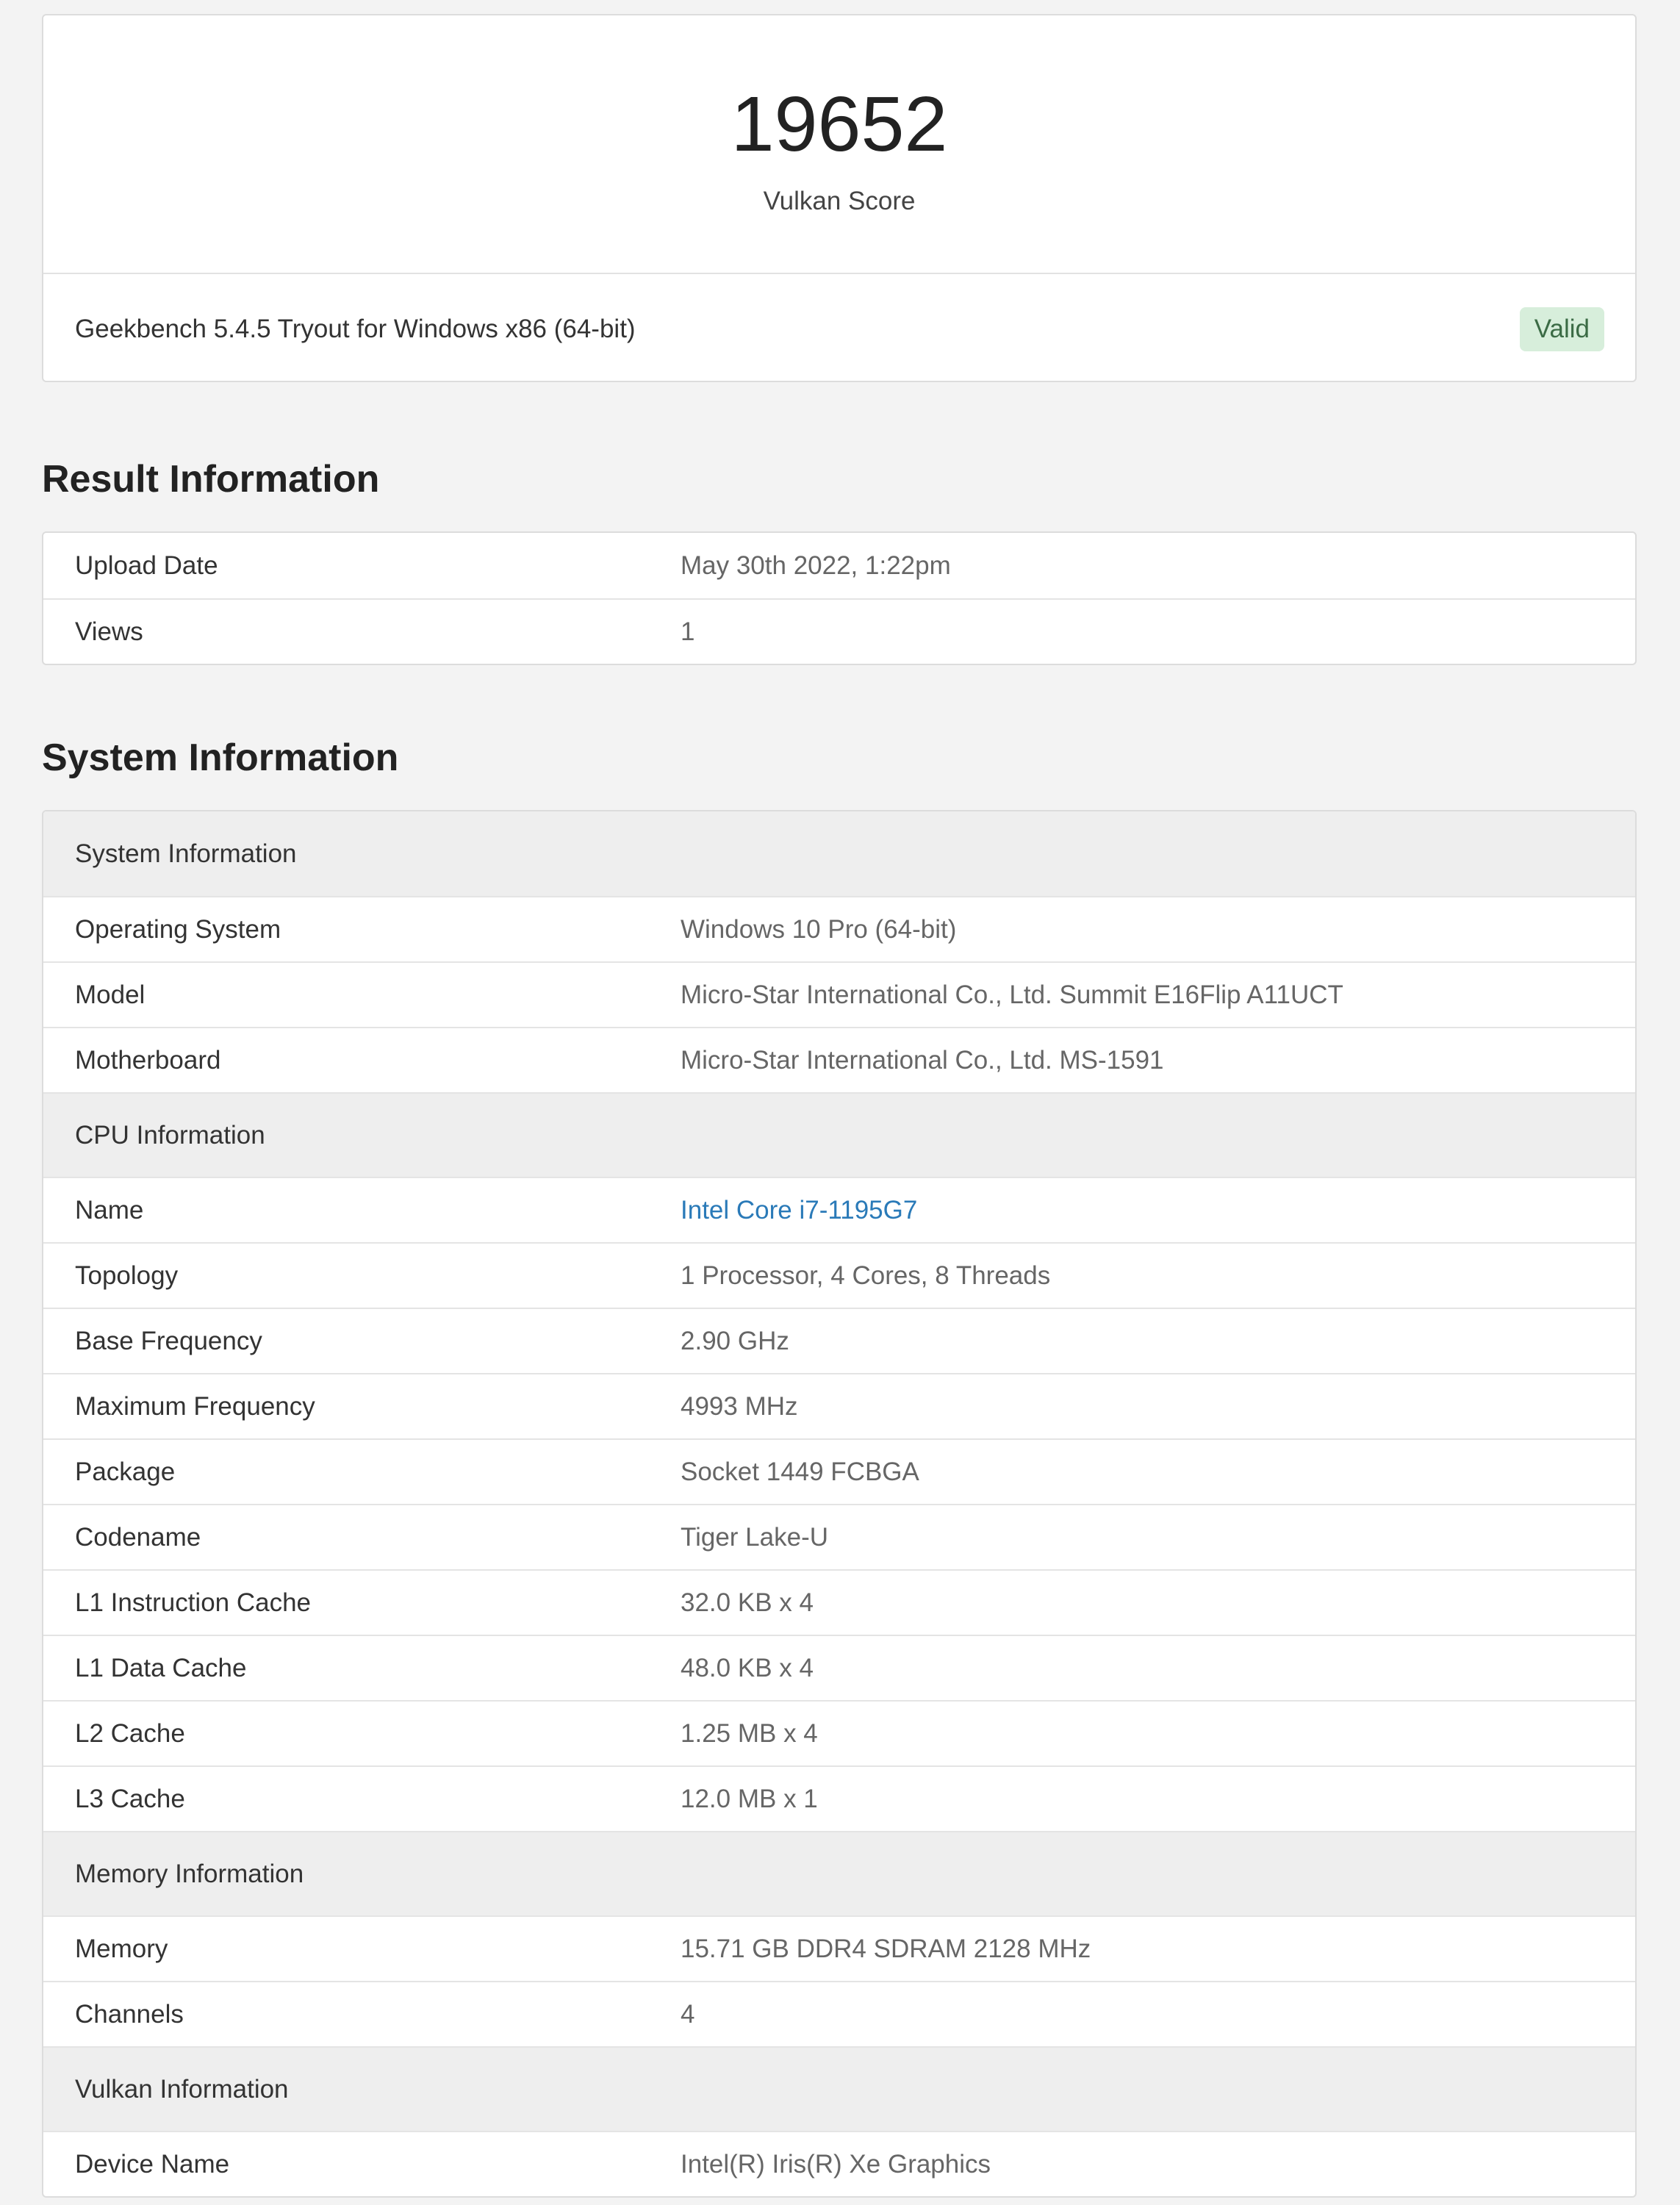  What do you see at coordinates (839, 1340) in the screenshot?
I see `table-row-base-frequency: Base Frequency 2.90 GHz` at bounding box center [839, 1340].